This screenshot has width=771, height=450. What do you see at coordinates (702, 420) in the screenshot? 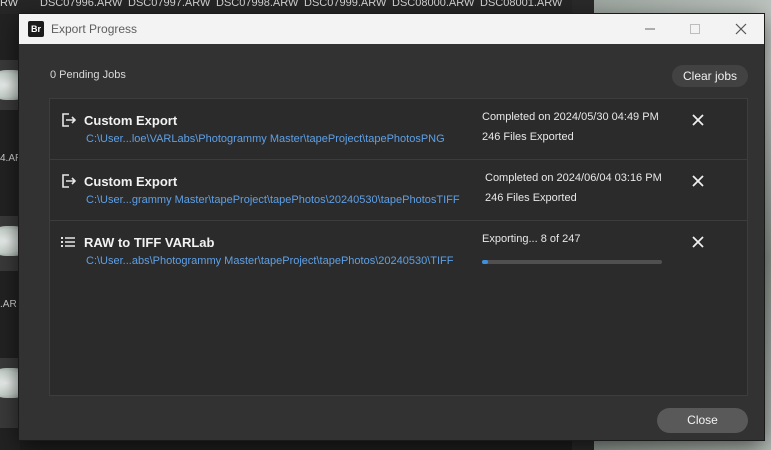
I see `close-button: Close` at bounding box center [702, 420].